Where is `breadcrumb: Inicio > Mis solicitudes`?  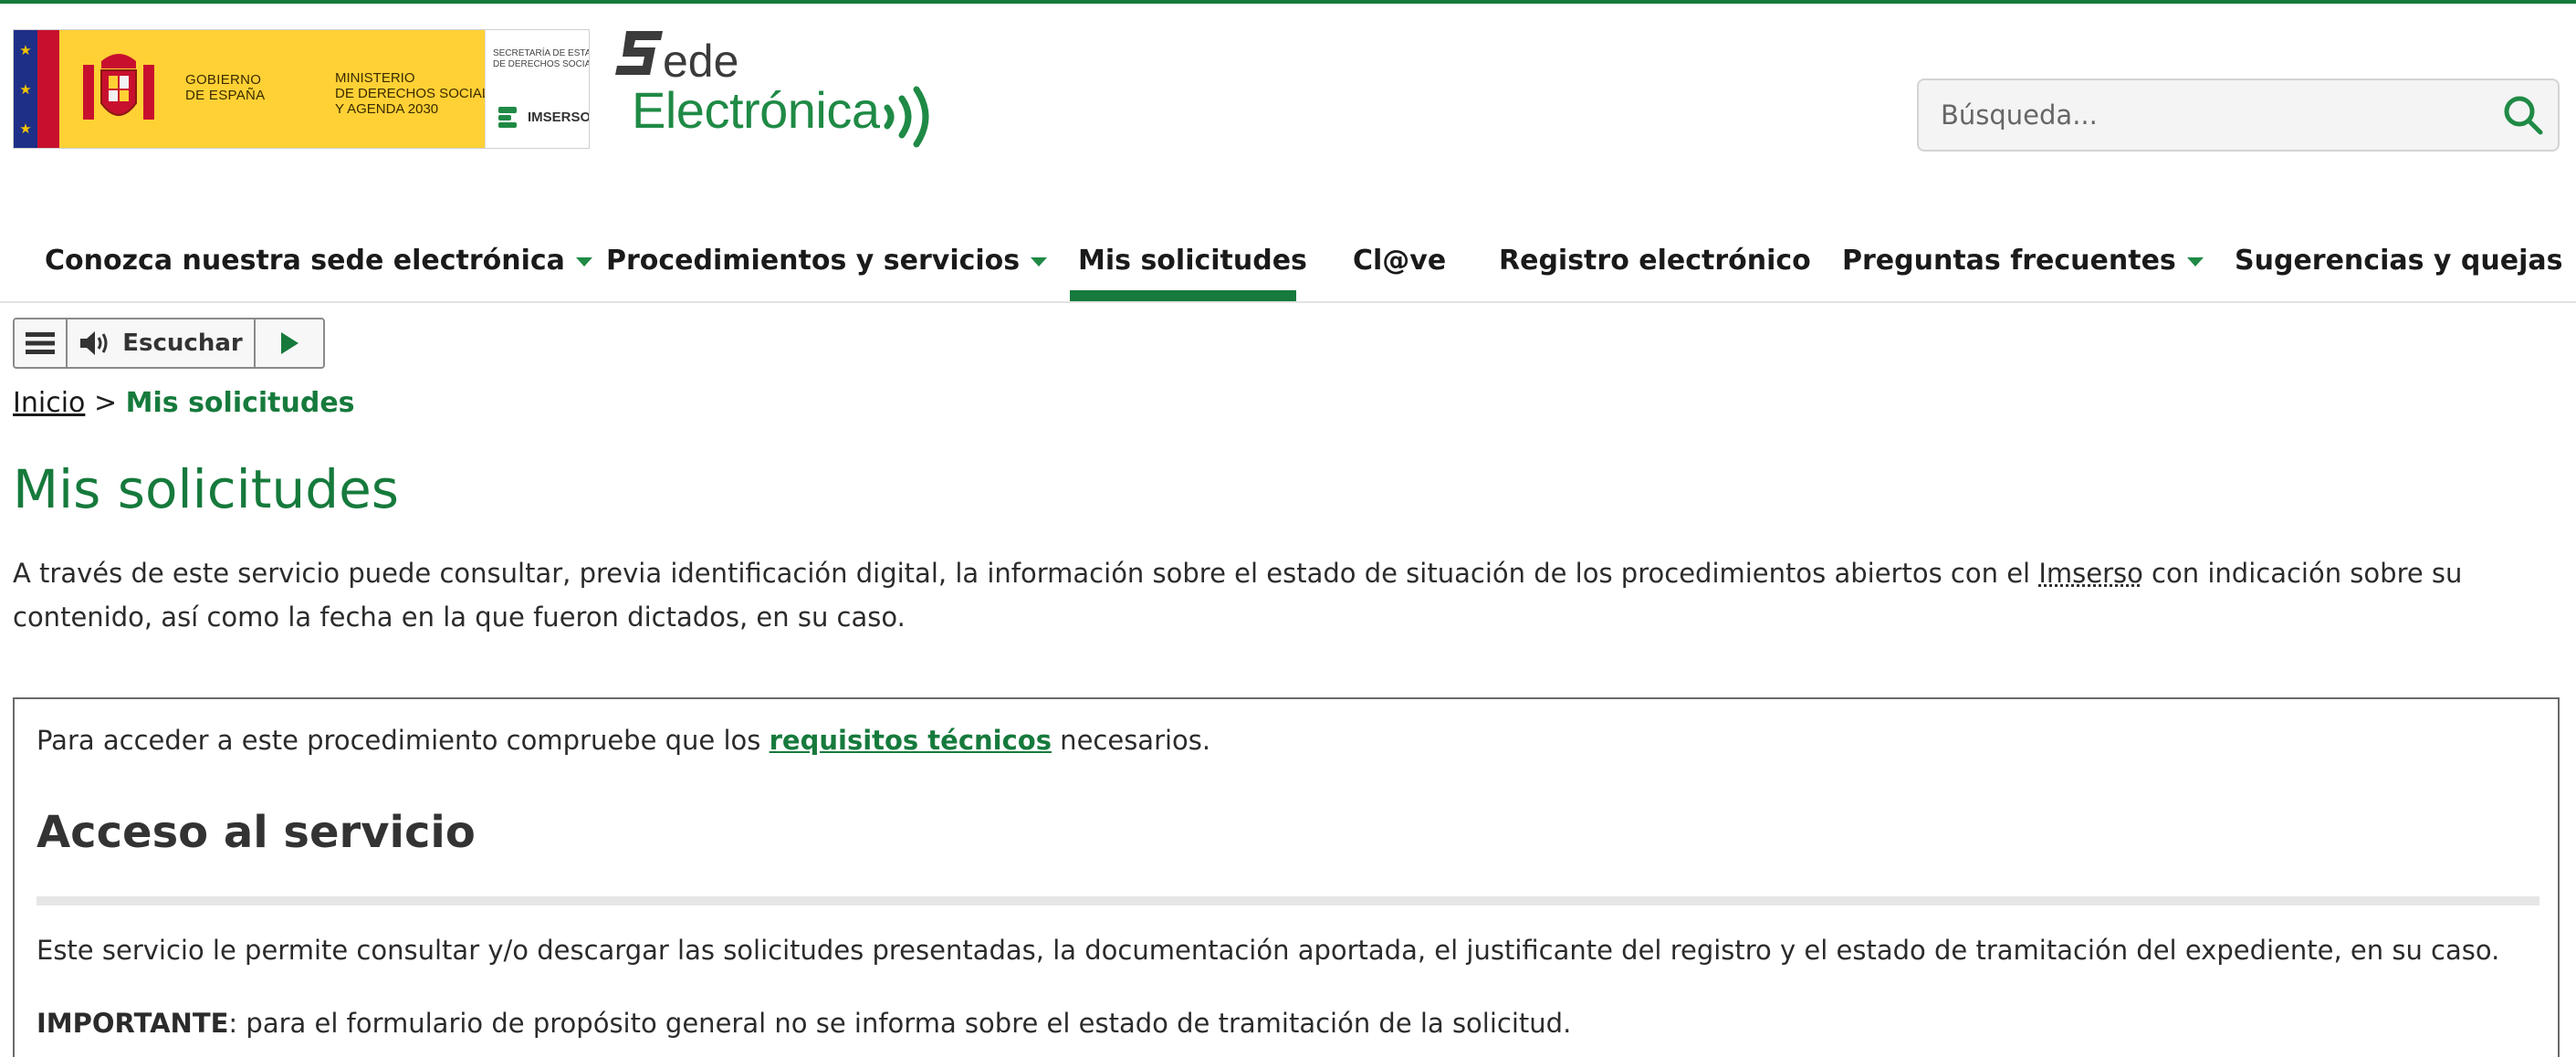 breadcrumb: Inicio > Mis solicitudes is located at coordinates (184, 403).